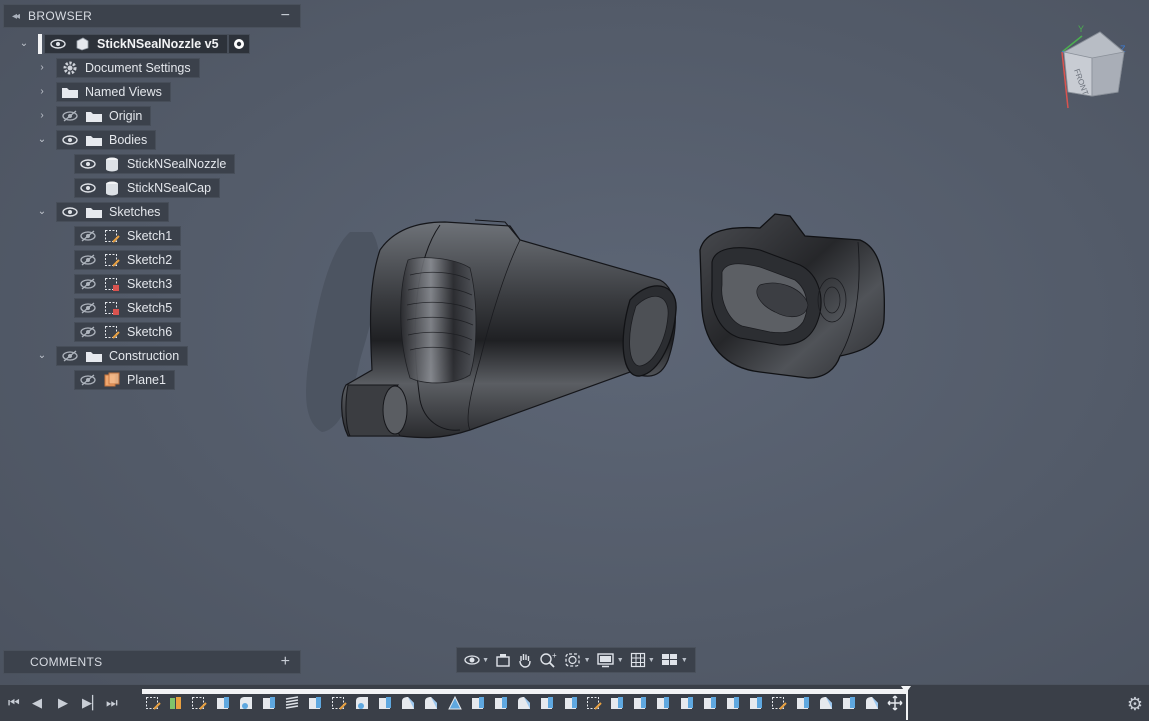  I want to click on nozzle-body, so click(509, 329).